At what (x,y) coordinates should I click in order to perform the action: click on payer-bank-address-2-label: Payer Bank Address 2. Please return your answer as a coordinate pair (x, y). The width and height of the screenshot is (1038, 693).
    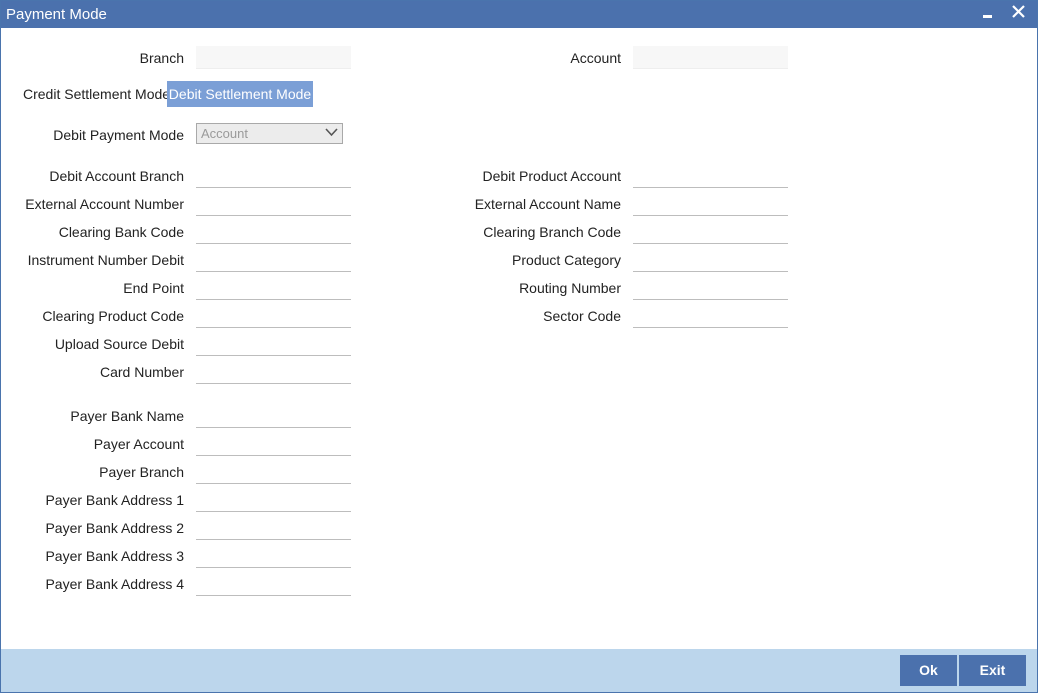
    Looking at the image, I should click on (114, 528).